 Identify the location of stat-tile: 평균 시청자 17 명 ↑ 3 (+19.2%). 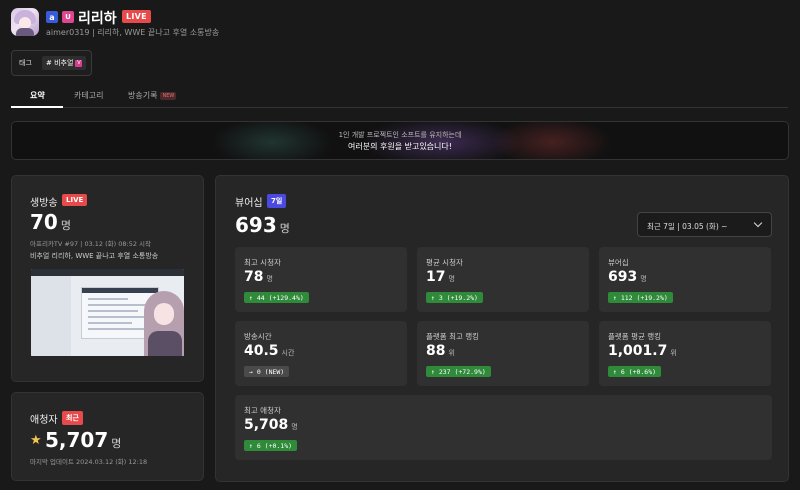
(503, 279).